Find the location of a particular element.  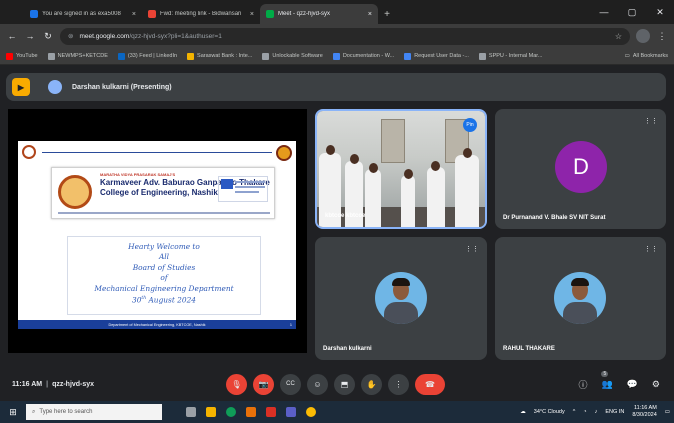

maximize-button: ▢ is located at coordinates (632, 12).